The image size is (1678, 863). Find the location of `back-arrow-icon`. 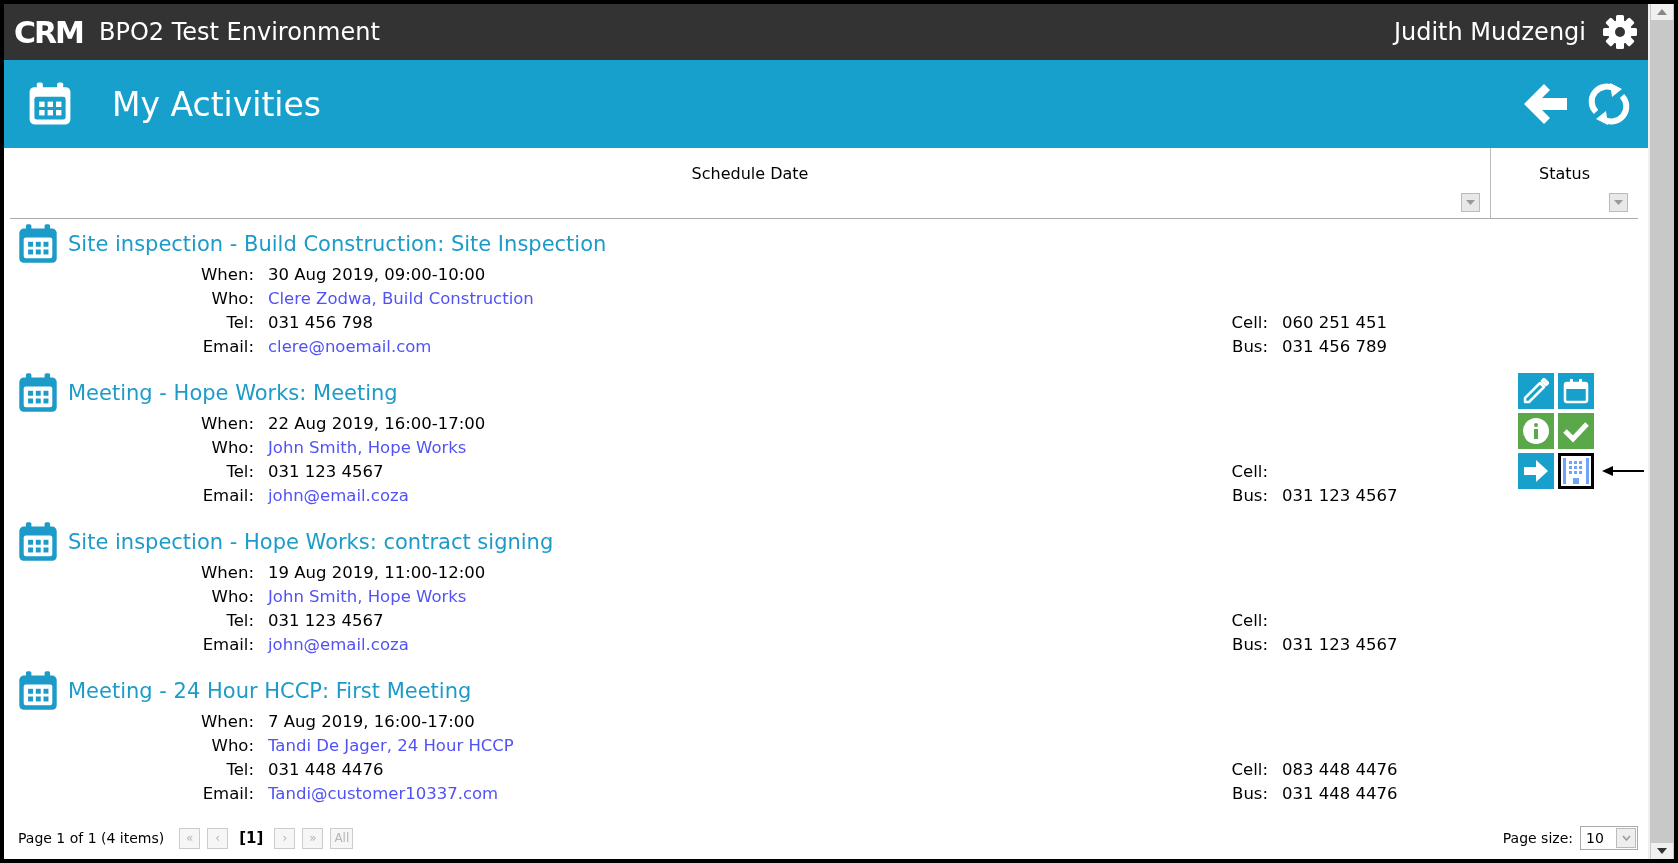

back-arrow-icon is located at coordinates (1545, 104).